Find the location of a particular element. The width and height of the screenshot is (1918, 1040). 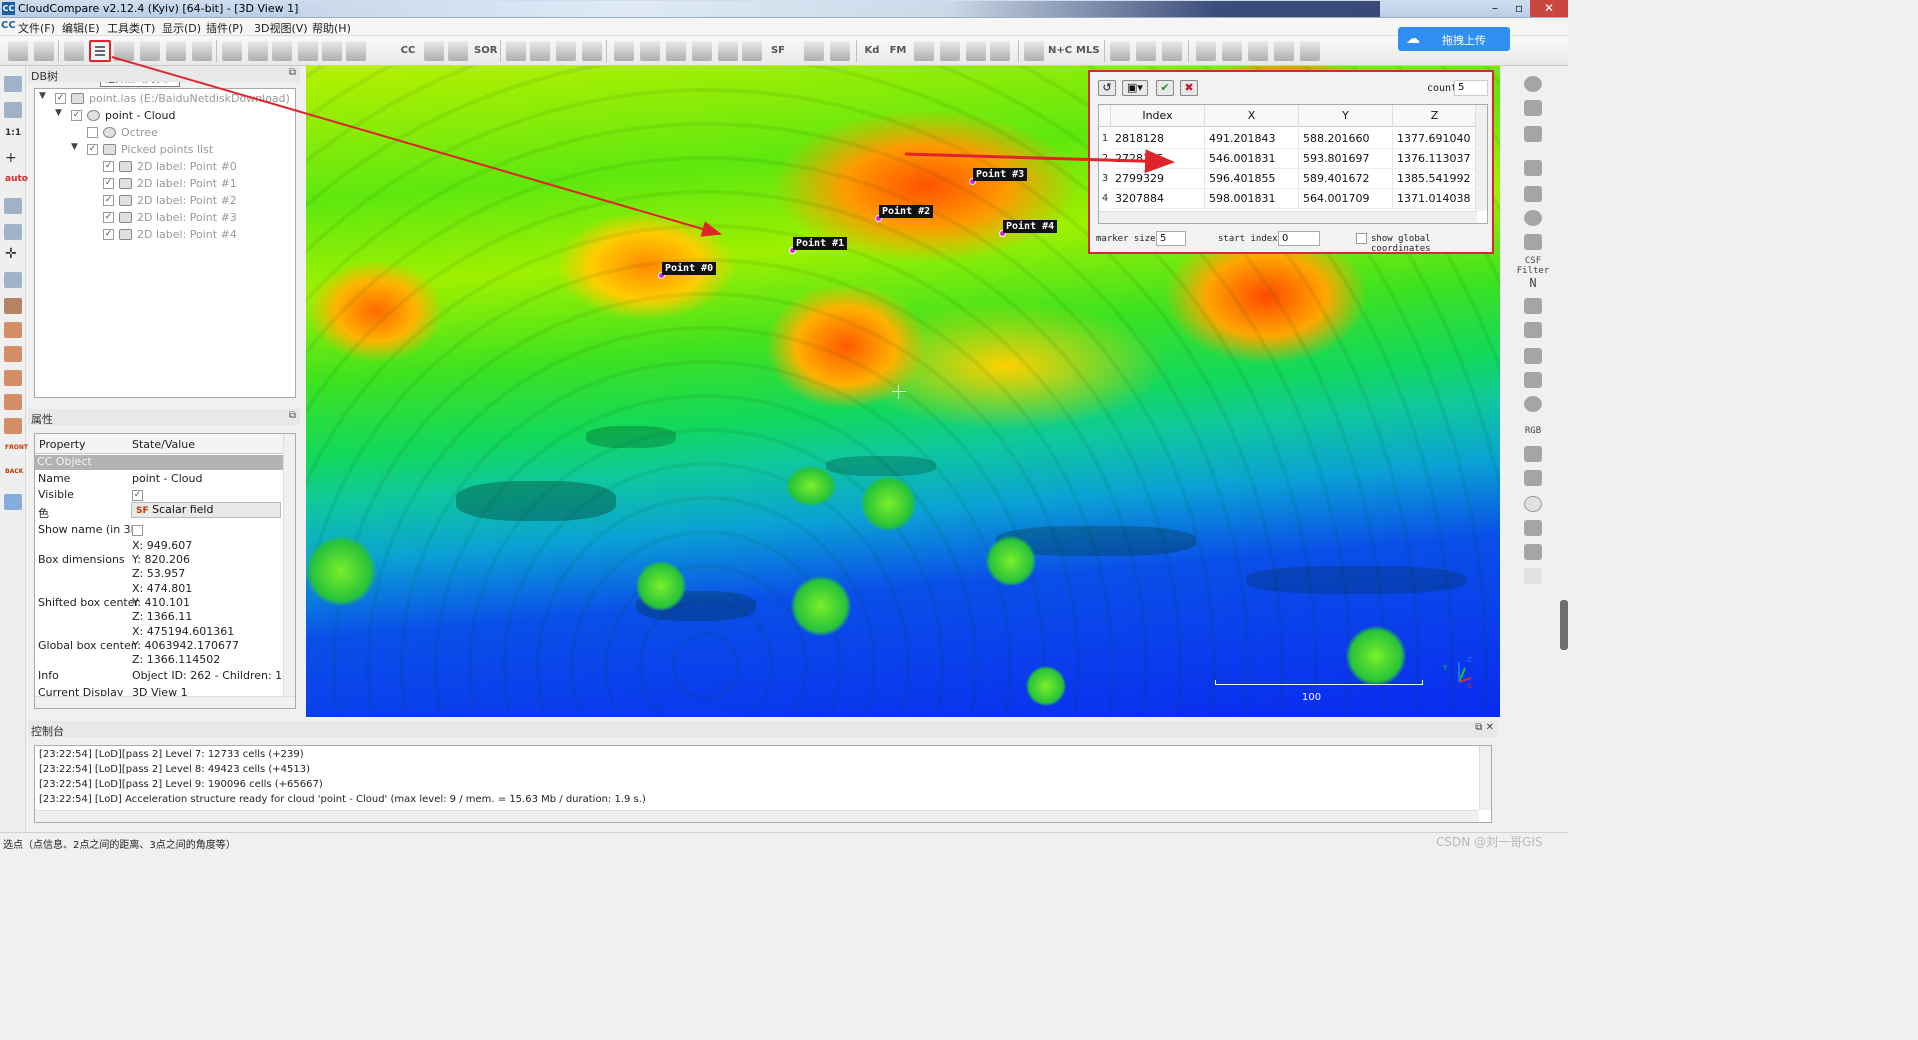

open-file-icon is located at coordinates (18, 51).